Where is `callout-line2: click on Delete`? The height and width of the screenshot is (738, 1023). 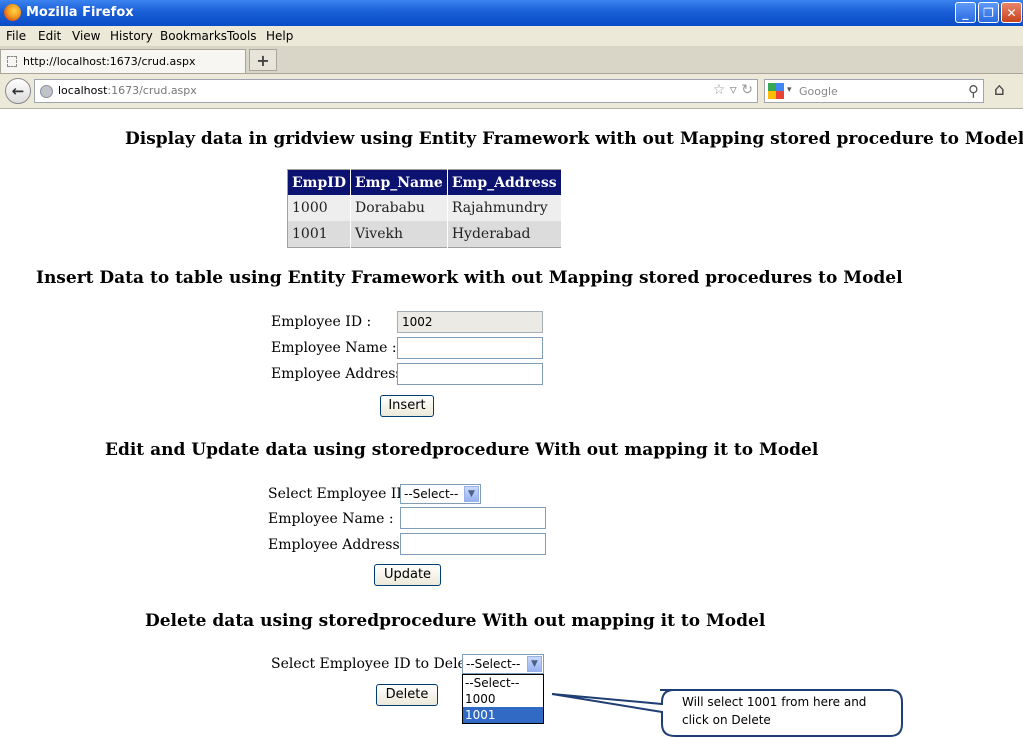
callout-line2: click on Delete is located at coordinates (726, 720).